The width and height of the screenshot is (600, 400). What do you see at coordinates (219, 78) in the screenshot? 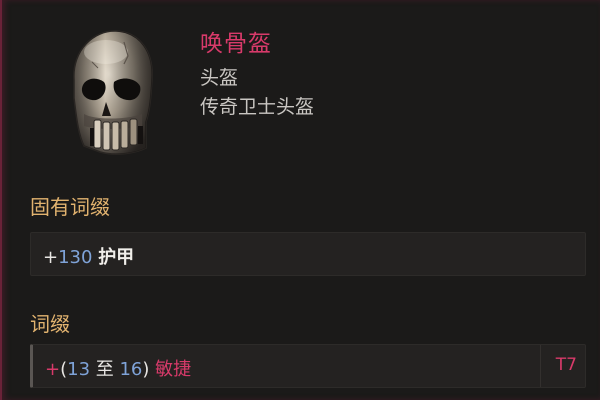
I see `item-type: 头盔` at bounding box center [219, 78].